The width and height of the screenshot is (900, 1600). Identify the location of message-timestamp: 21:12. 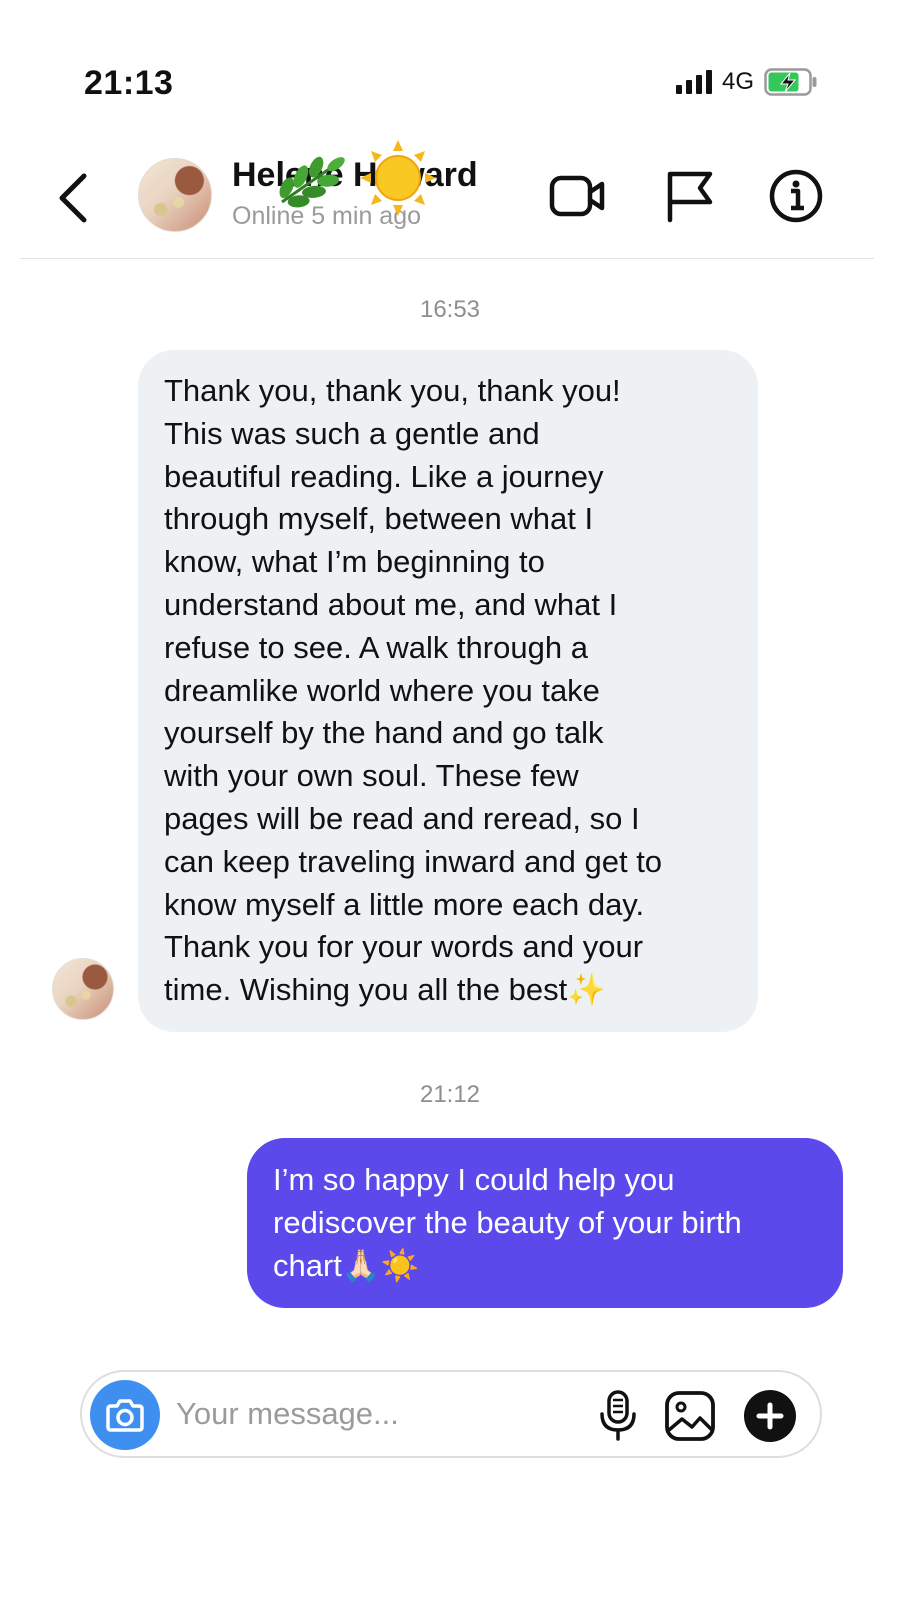
(450, 1094).